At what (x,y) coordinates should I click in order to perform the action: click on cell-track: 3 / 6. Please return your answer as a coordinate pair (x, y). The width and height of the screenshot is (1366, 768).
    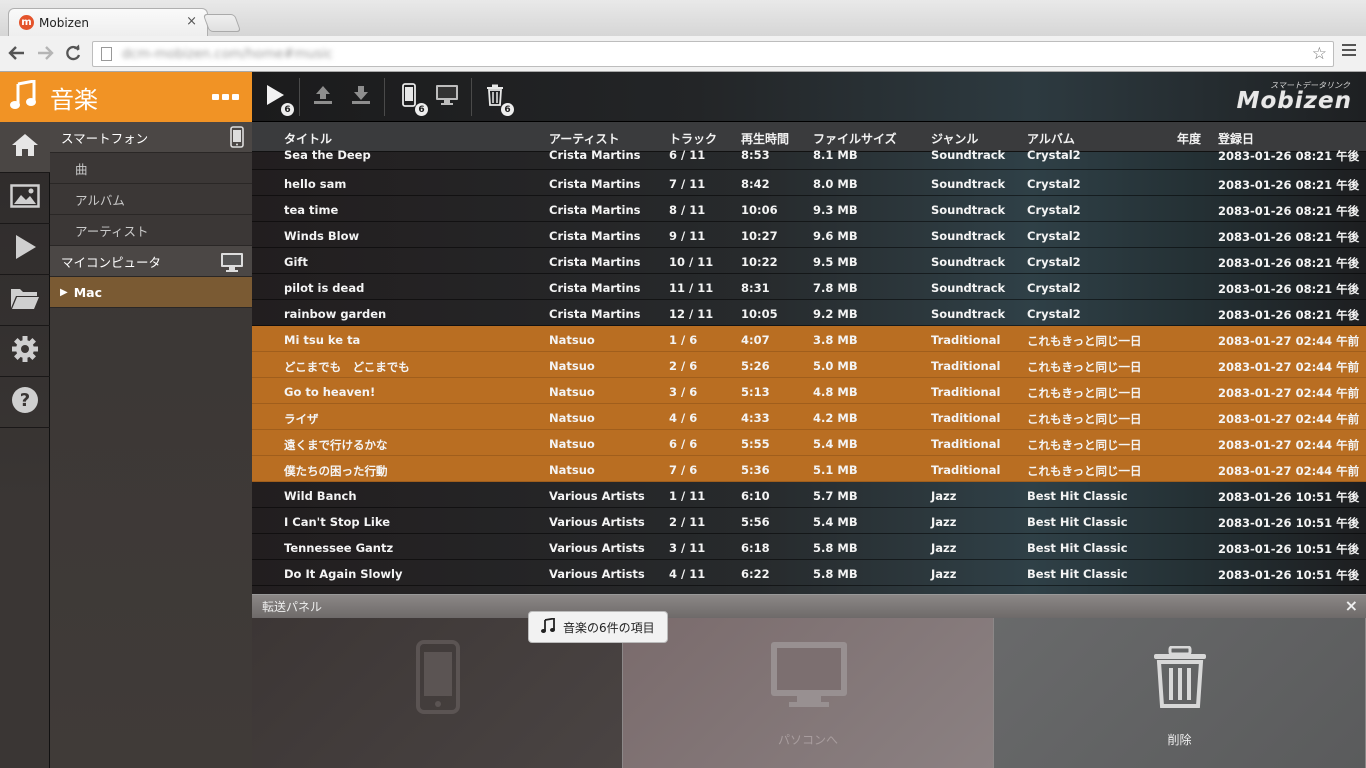
    Looking at the image, I should click on (683, 392).